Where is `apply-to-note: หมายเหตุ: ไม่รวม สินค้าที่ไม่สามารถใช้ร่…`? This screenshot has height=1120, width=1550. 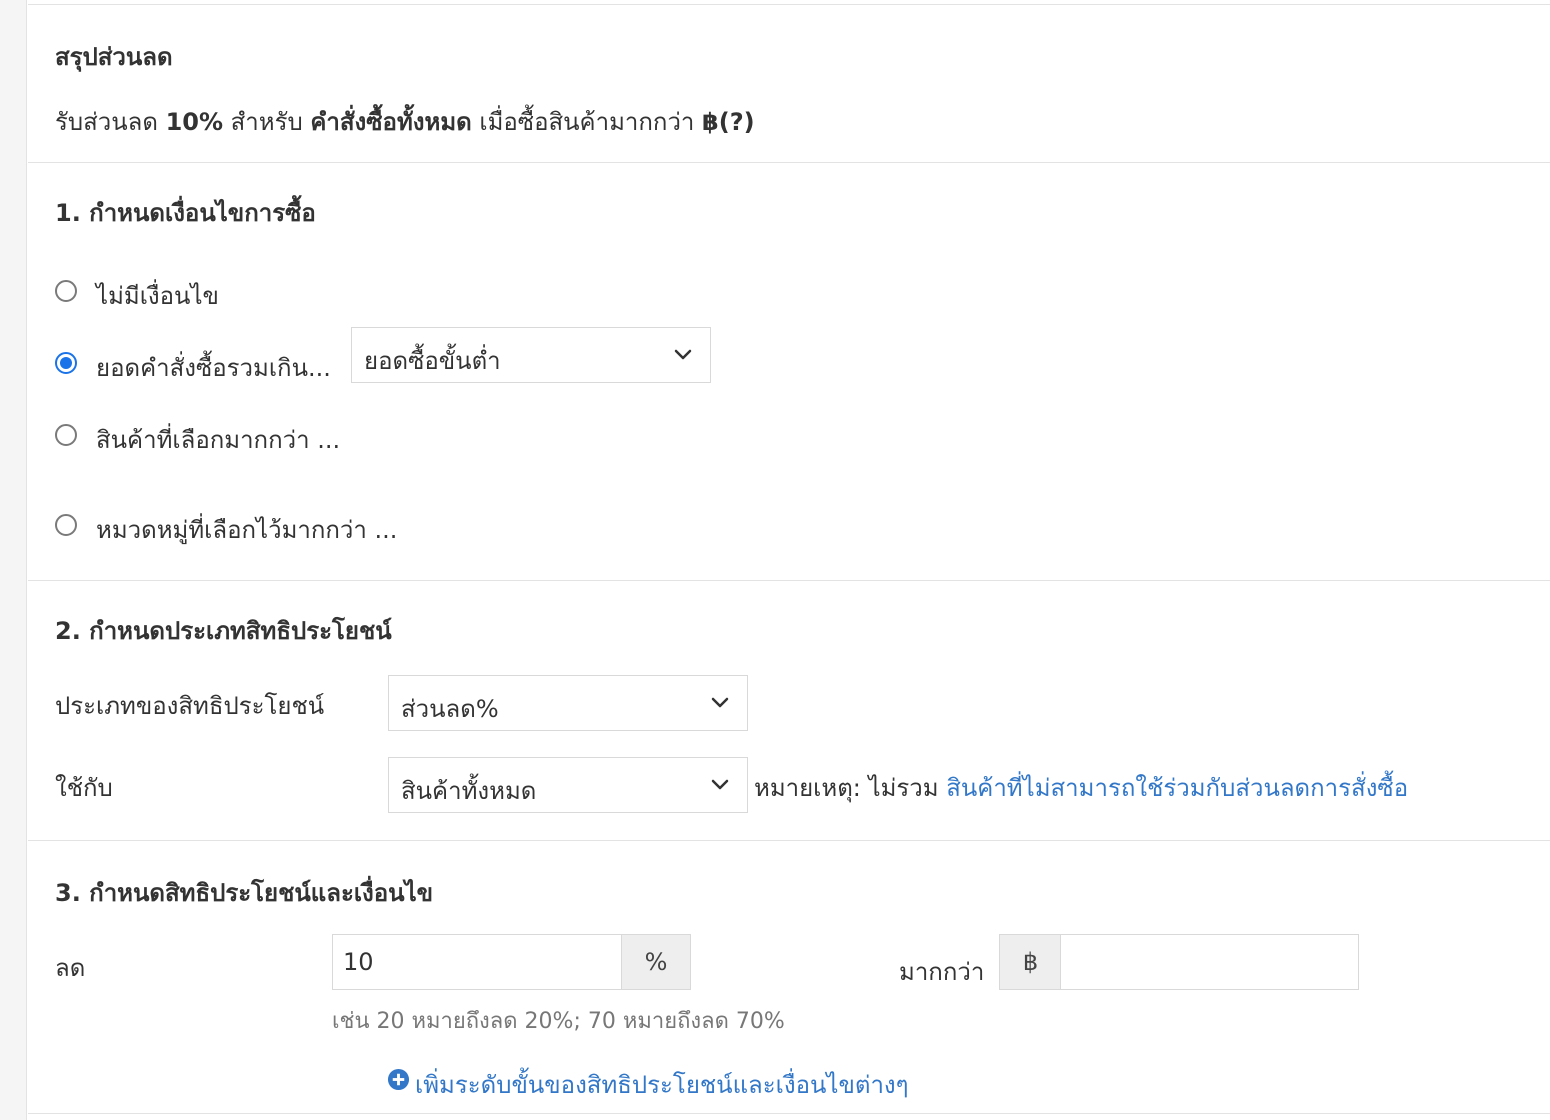 apply-to-note: หมายเหตุ: ไม่รวม สินค้าที่ไม่สามารถใช้ร่… is located at coordinates (1081, 787).